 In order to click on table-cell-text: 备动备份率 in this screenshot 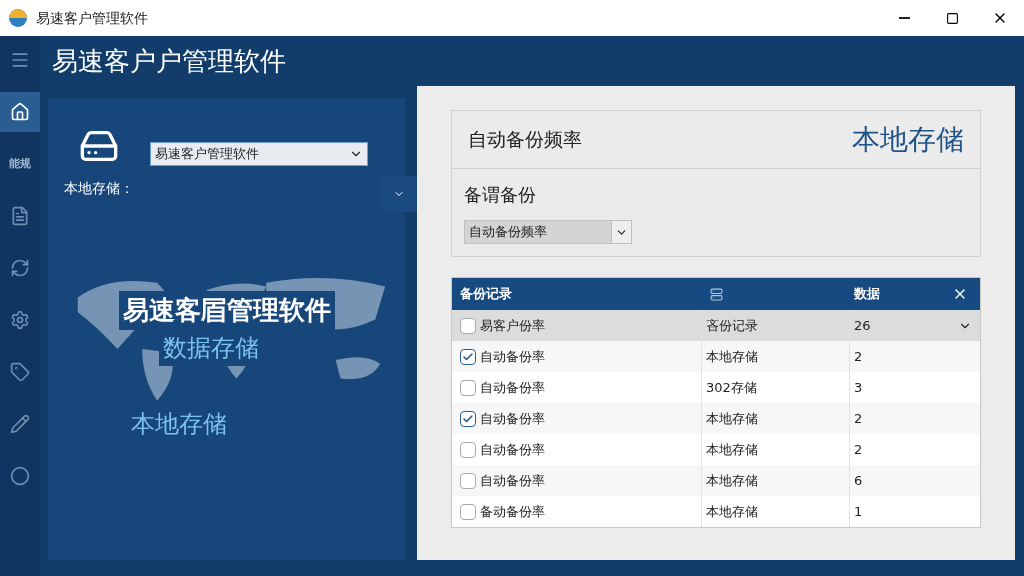, I will do `click(512, 511)`.